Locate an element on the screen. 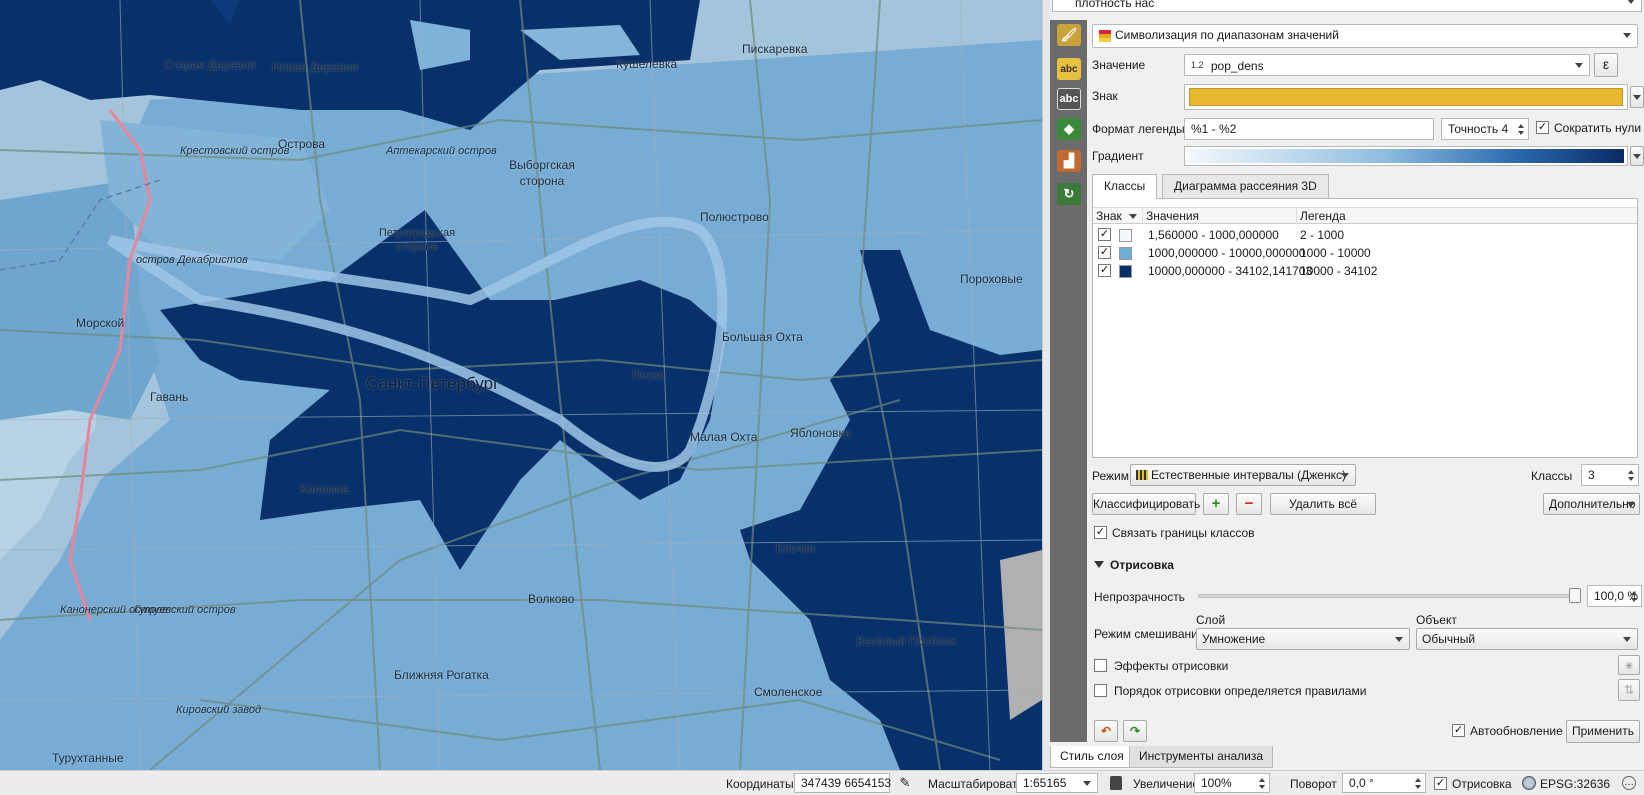 Image resolution: width=1644 pixels, height=795 pixels. paintbrush-icon: 🖌 is located at coordinates (1069, 35).